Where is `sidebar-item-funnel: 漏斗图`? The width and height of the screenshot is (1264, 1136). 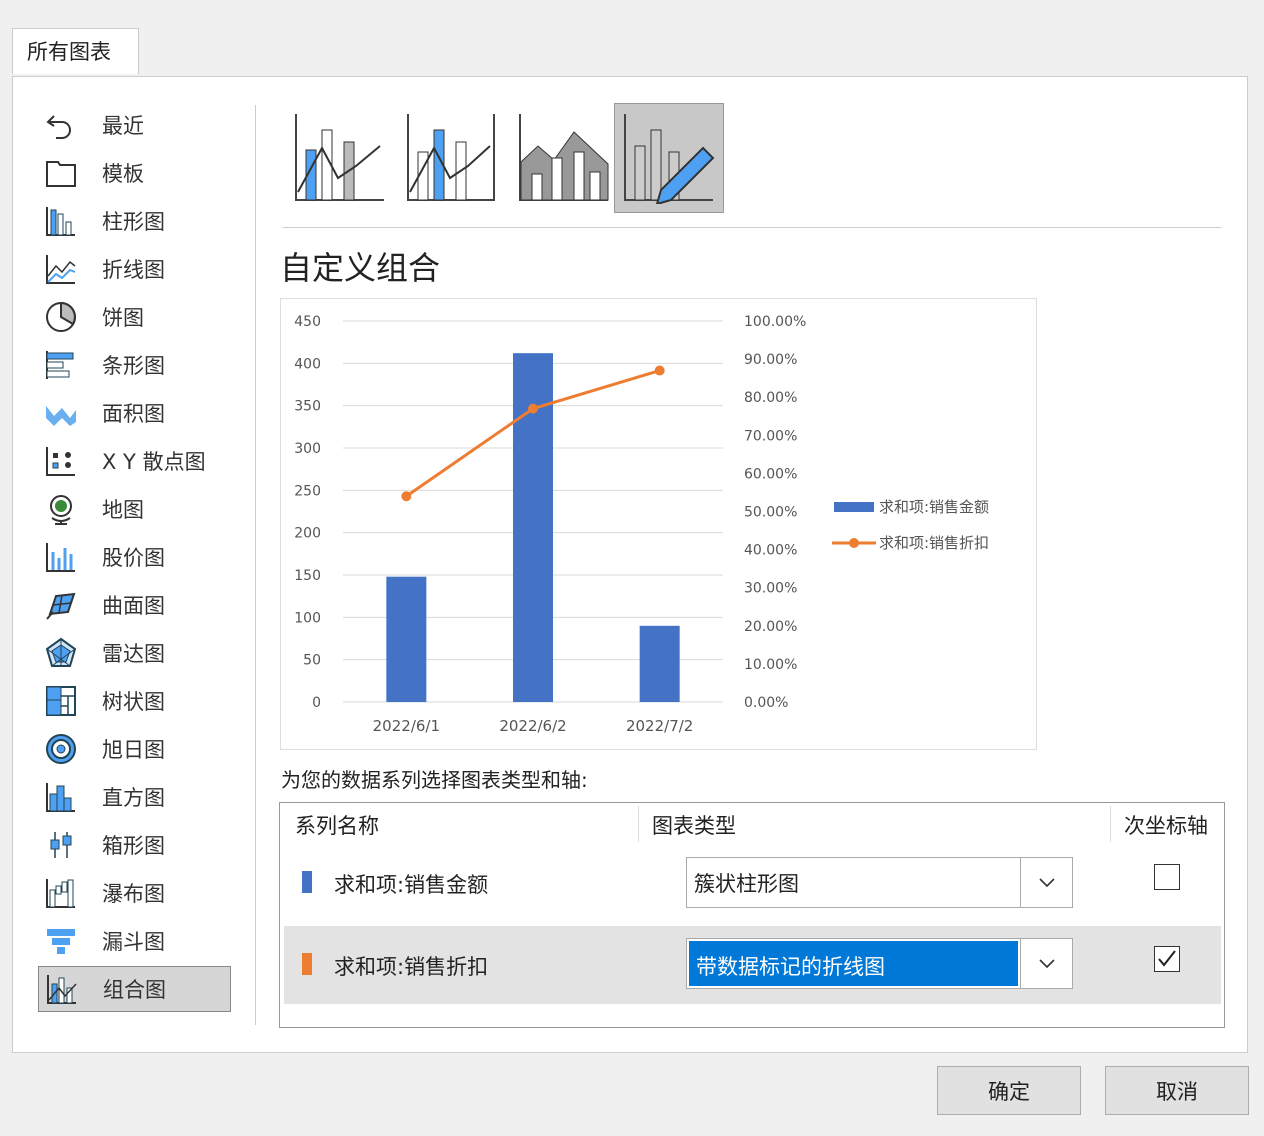
sidebar-item-funnel: 漏斗图 is located at coordinates (134, 941).